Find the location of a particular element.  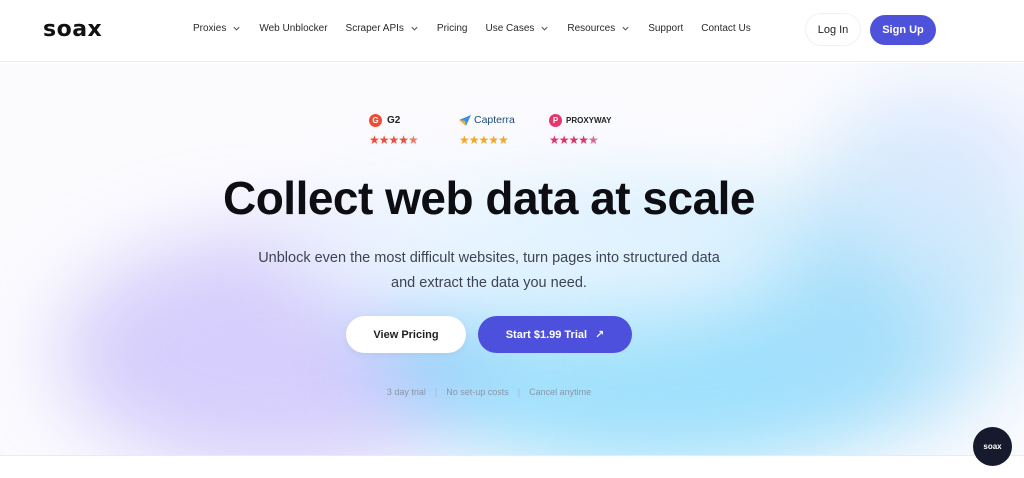

nav-item-label: Proxies is located at coordinates (210, 28).